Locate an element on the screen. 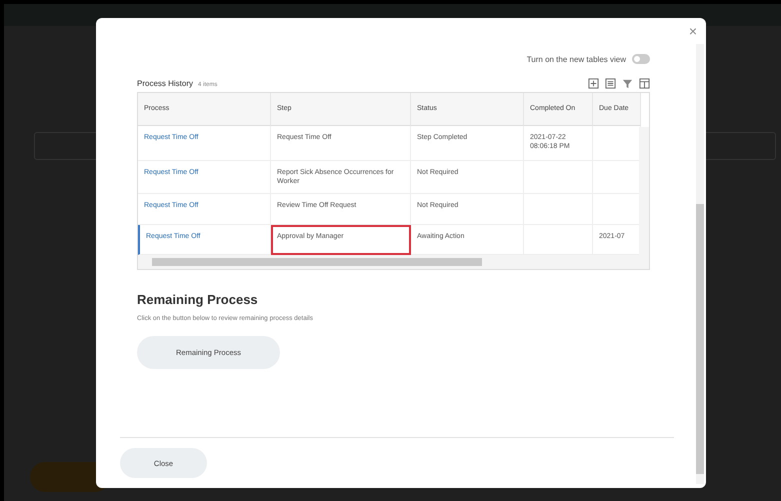 Image resolution: width=781 pixels, height=501 pixels. list-icon is located at coordinates (610, 83).